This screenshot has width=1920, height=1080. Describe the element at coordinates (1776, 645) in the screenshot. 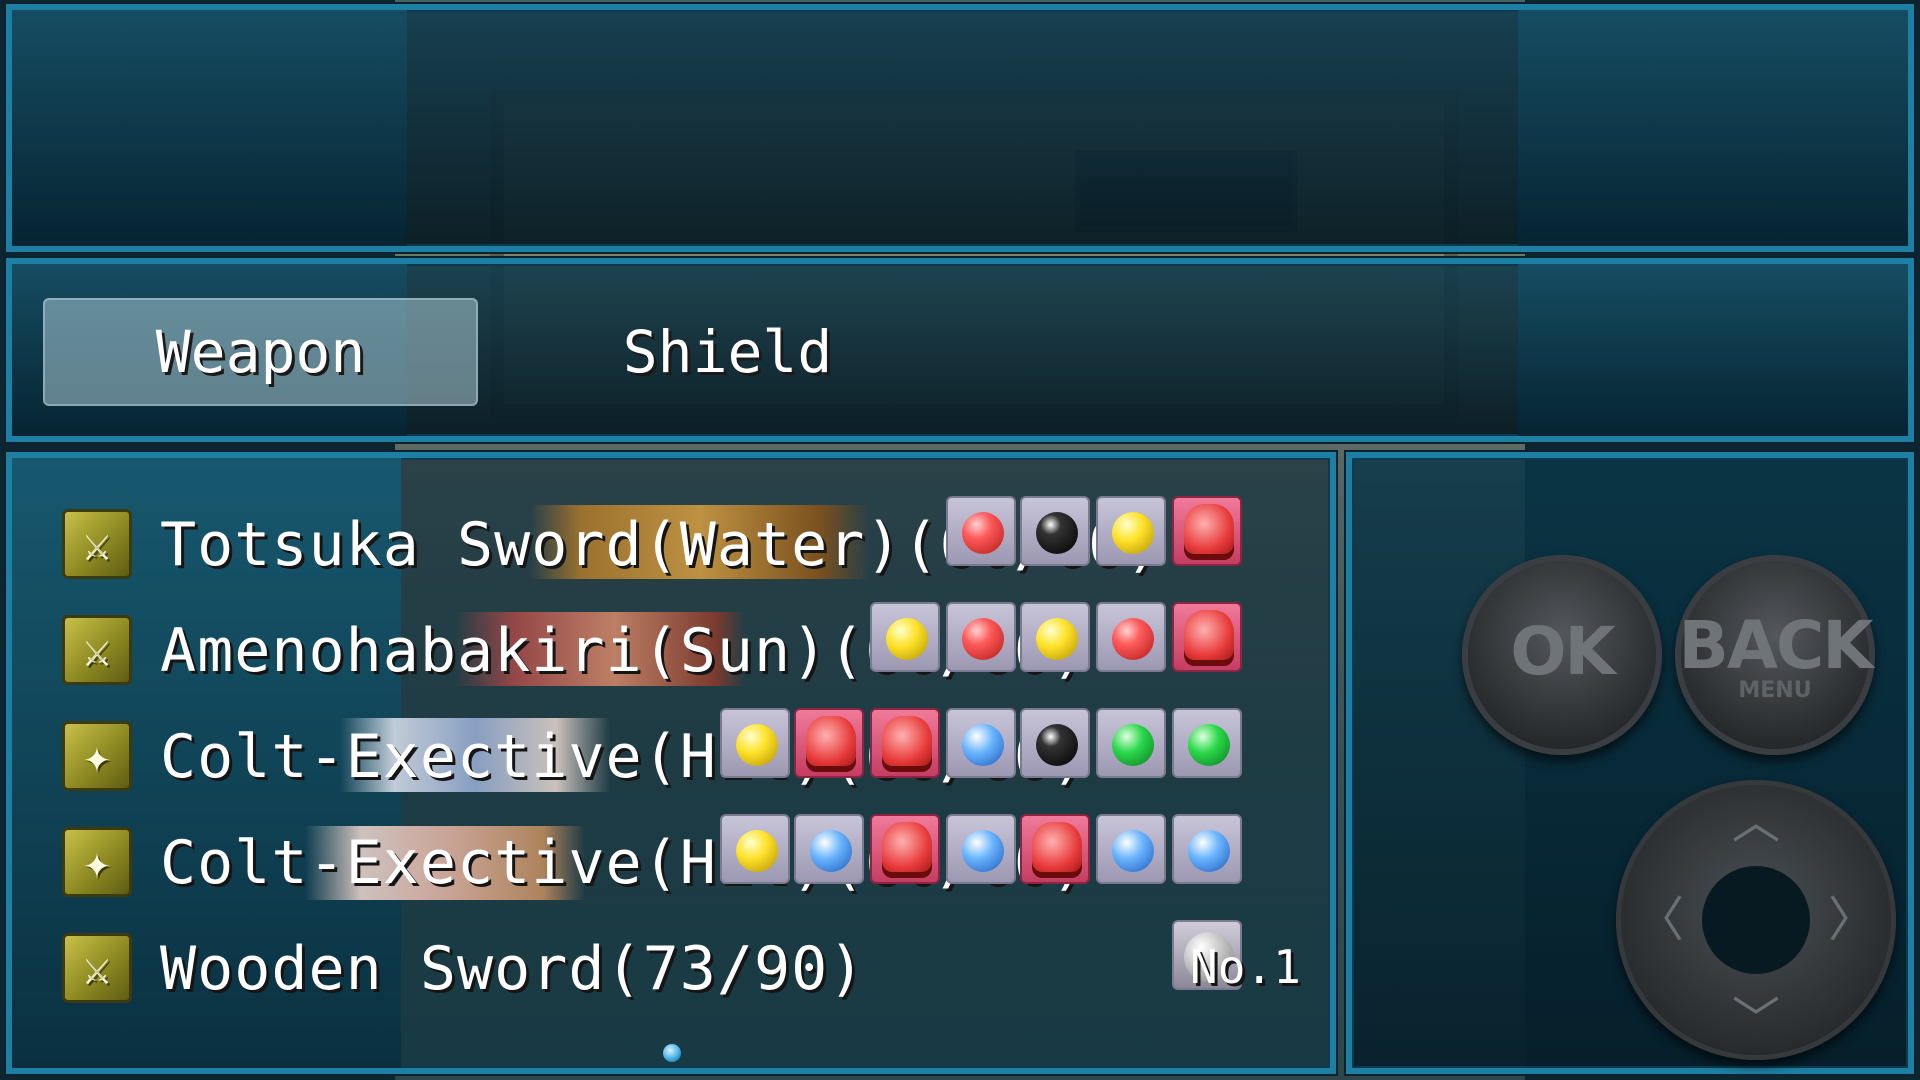

I see `back-button-label: BACK` at that location.